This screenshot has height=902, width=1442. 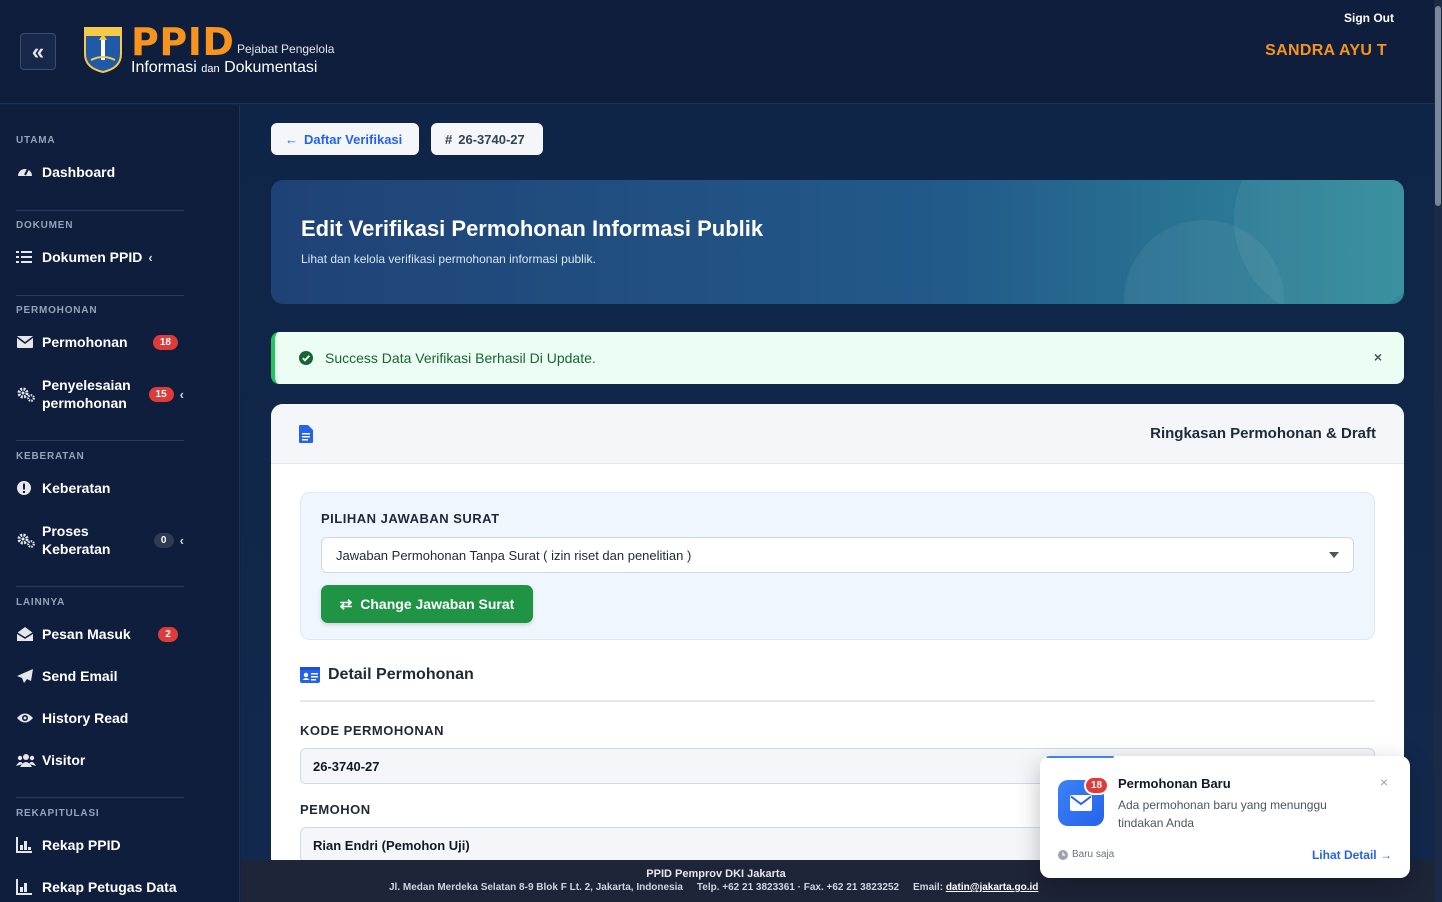 I want to click on reply-choice-label: PILIHAN JAWABAN SURAT, so click(x=410, y=518).